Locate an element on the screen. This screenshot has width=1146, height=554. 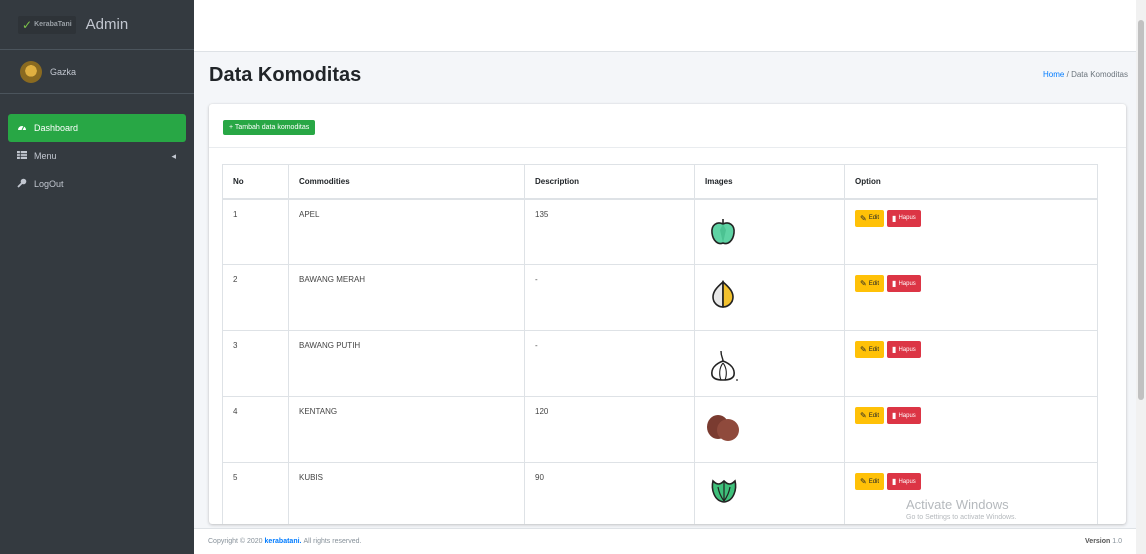
cell-commodity: APEL is located at coordinates (406, 231).